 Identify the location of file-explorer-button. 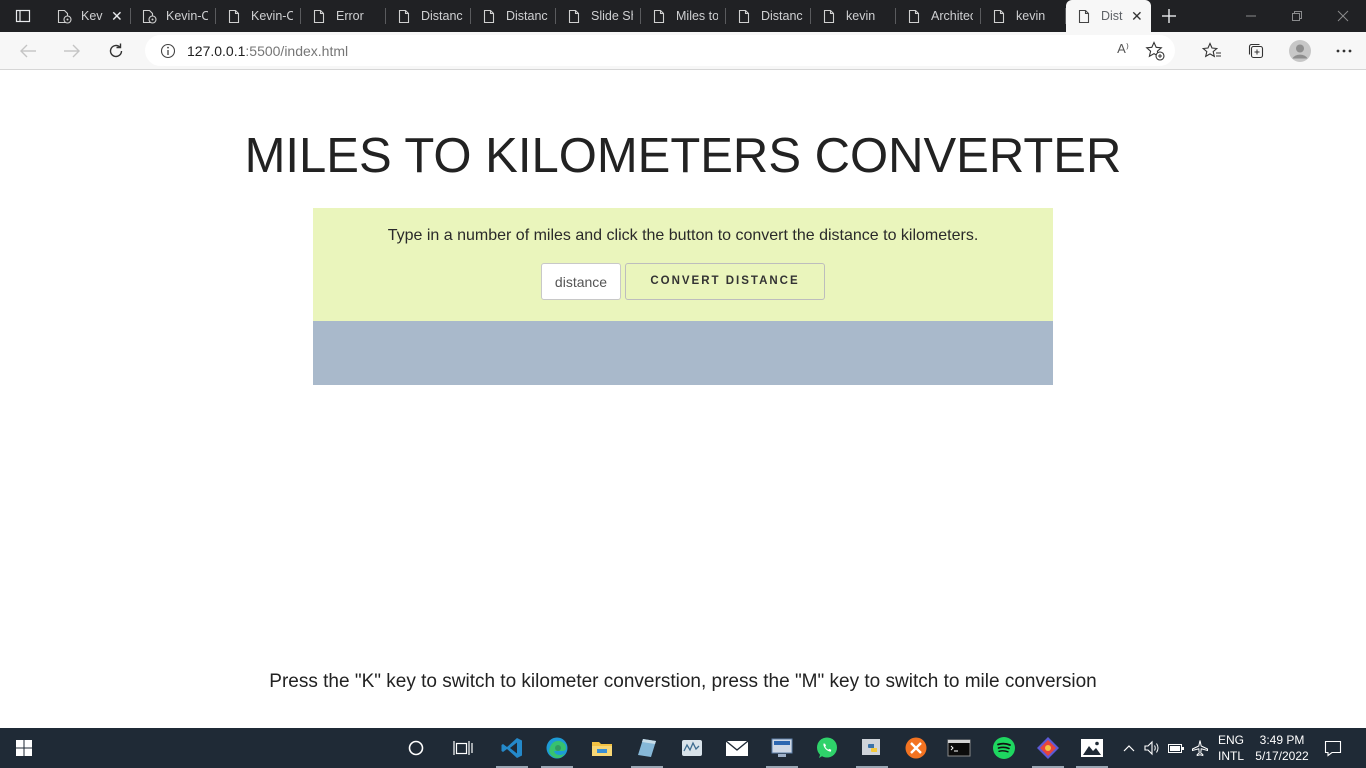
(602, 748).